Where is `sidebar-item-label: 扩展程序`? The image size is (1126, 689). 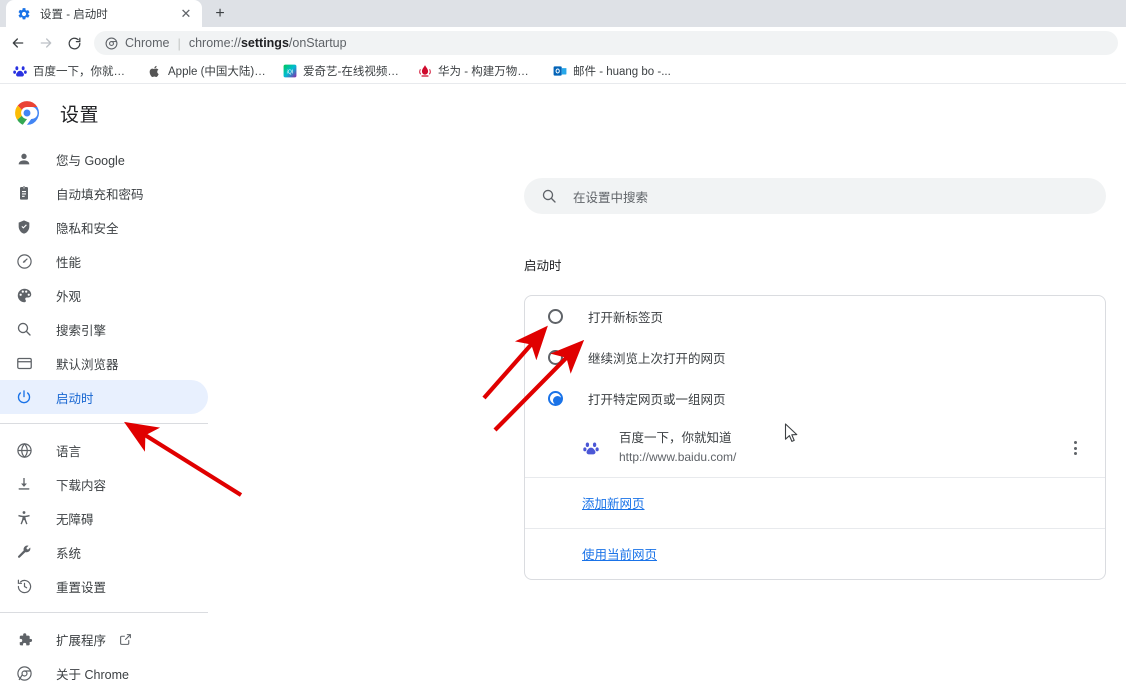 sidebar-item-label: 扩展程序 is located at coordinates (81, 640).